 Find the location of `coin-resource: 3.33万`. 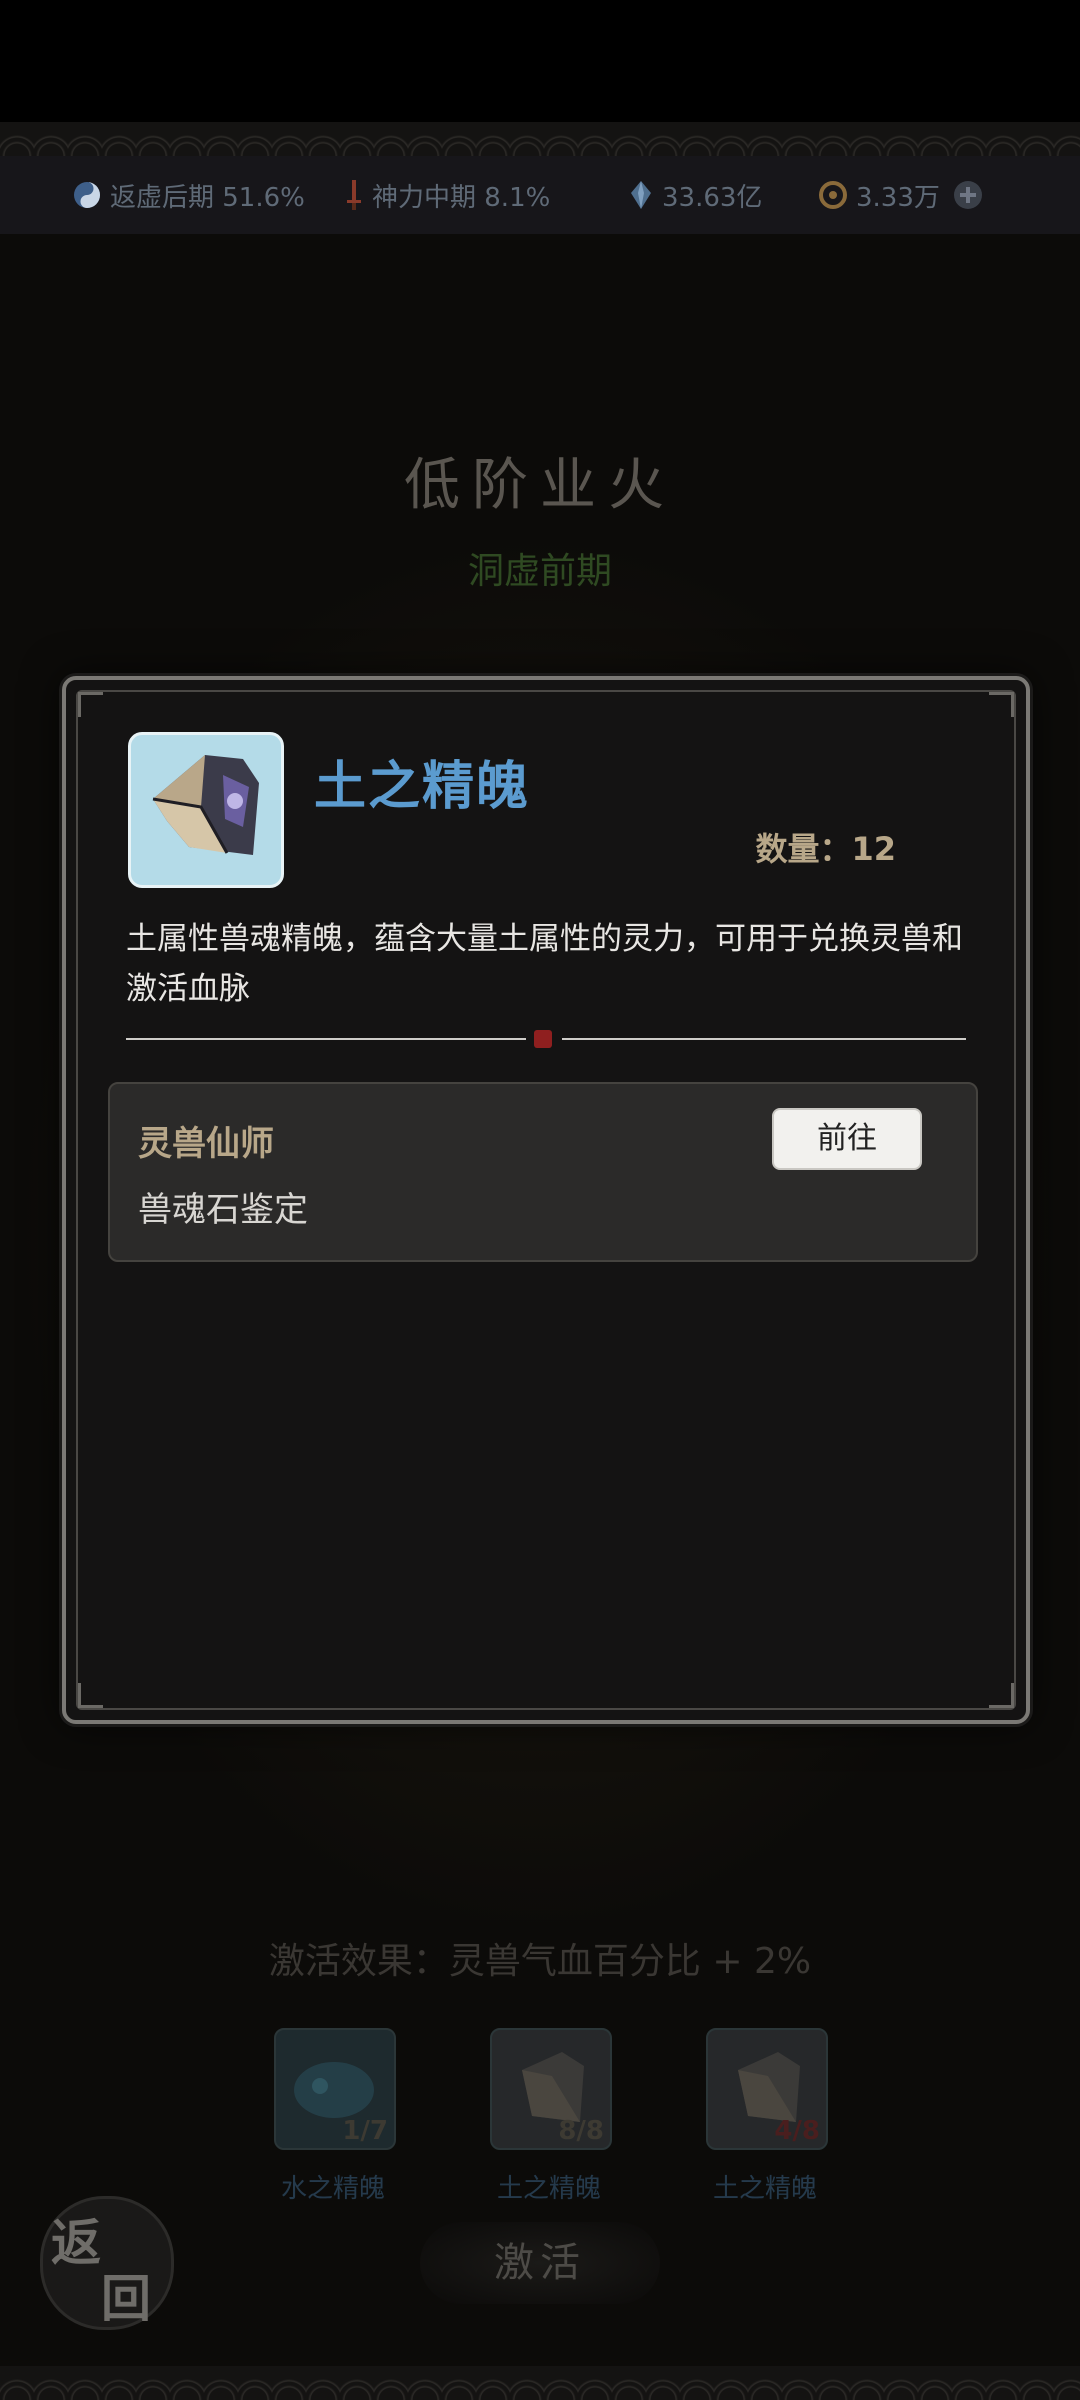

coin-resource: 3.33万 is located at coordinates (901, 195).